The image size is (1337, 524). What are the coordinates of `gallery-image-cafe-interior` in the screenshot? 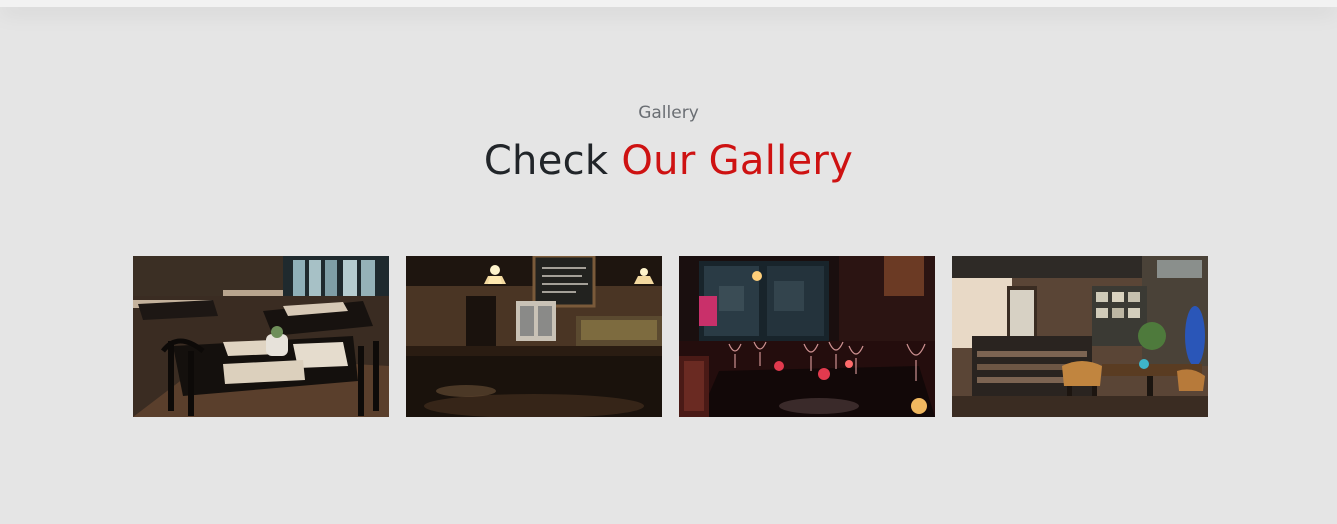 It's located at (1080, 336).